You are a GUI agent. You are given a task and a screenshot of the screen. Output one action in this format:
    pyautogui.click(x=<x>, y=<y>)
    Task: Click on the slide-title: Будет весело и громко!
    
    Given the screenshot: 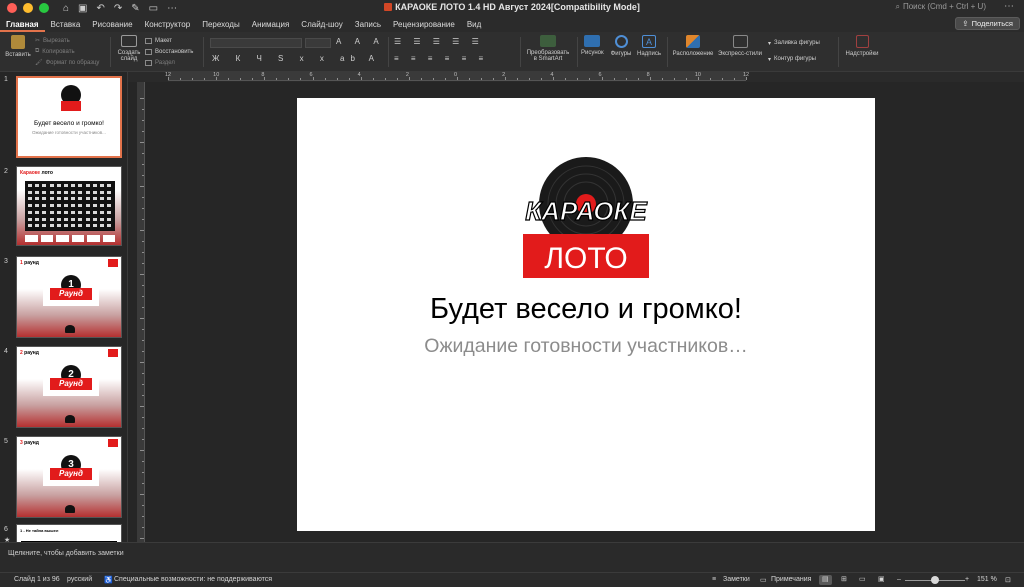 What is the action you would take?
    pyautogui.click(x=586, y=309)
    